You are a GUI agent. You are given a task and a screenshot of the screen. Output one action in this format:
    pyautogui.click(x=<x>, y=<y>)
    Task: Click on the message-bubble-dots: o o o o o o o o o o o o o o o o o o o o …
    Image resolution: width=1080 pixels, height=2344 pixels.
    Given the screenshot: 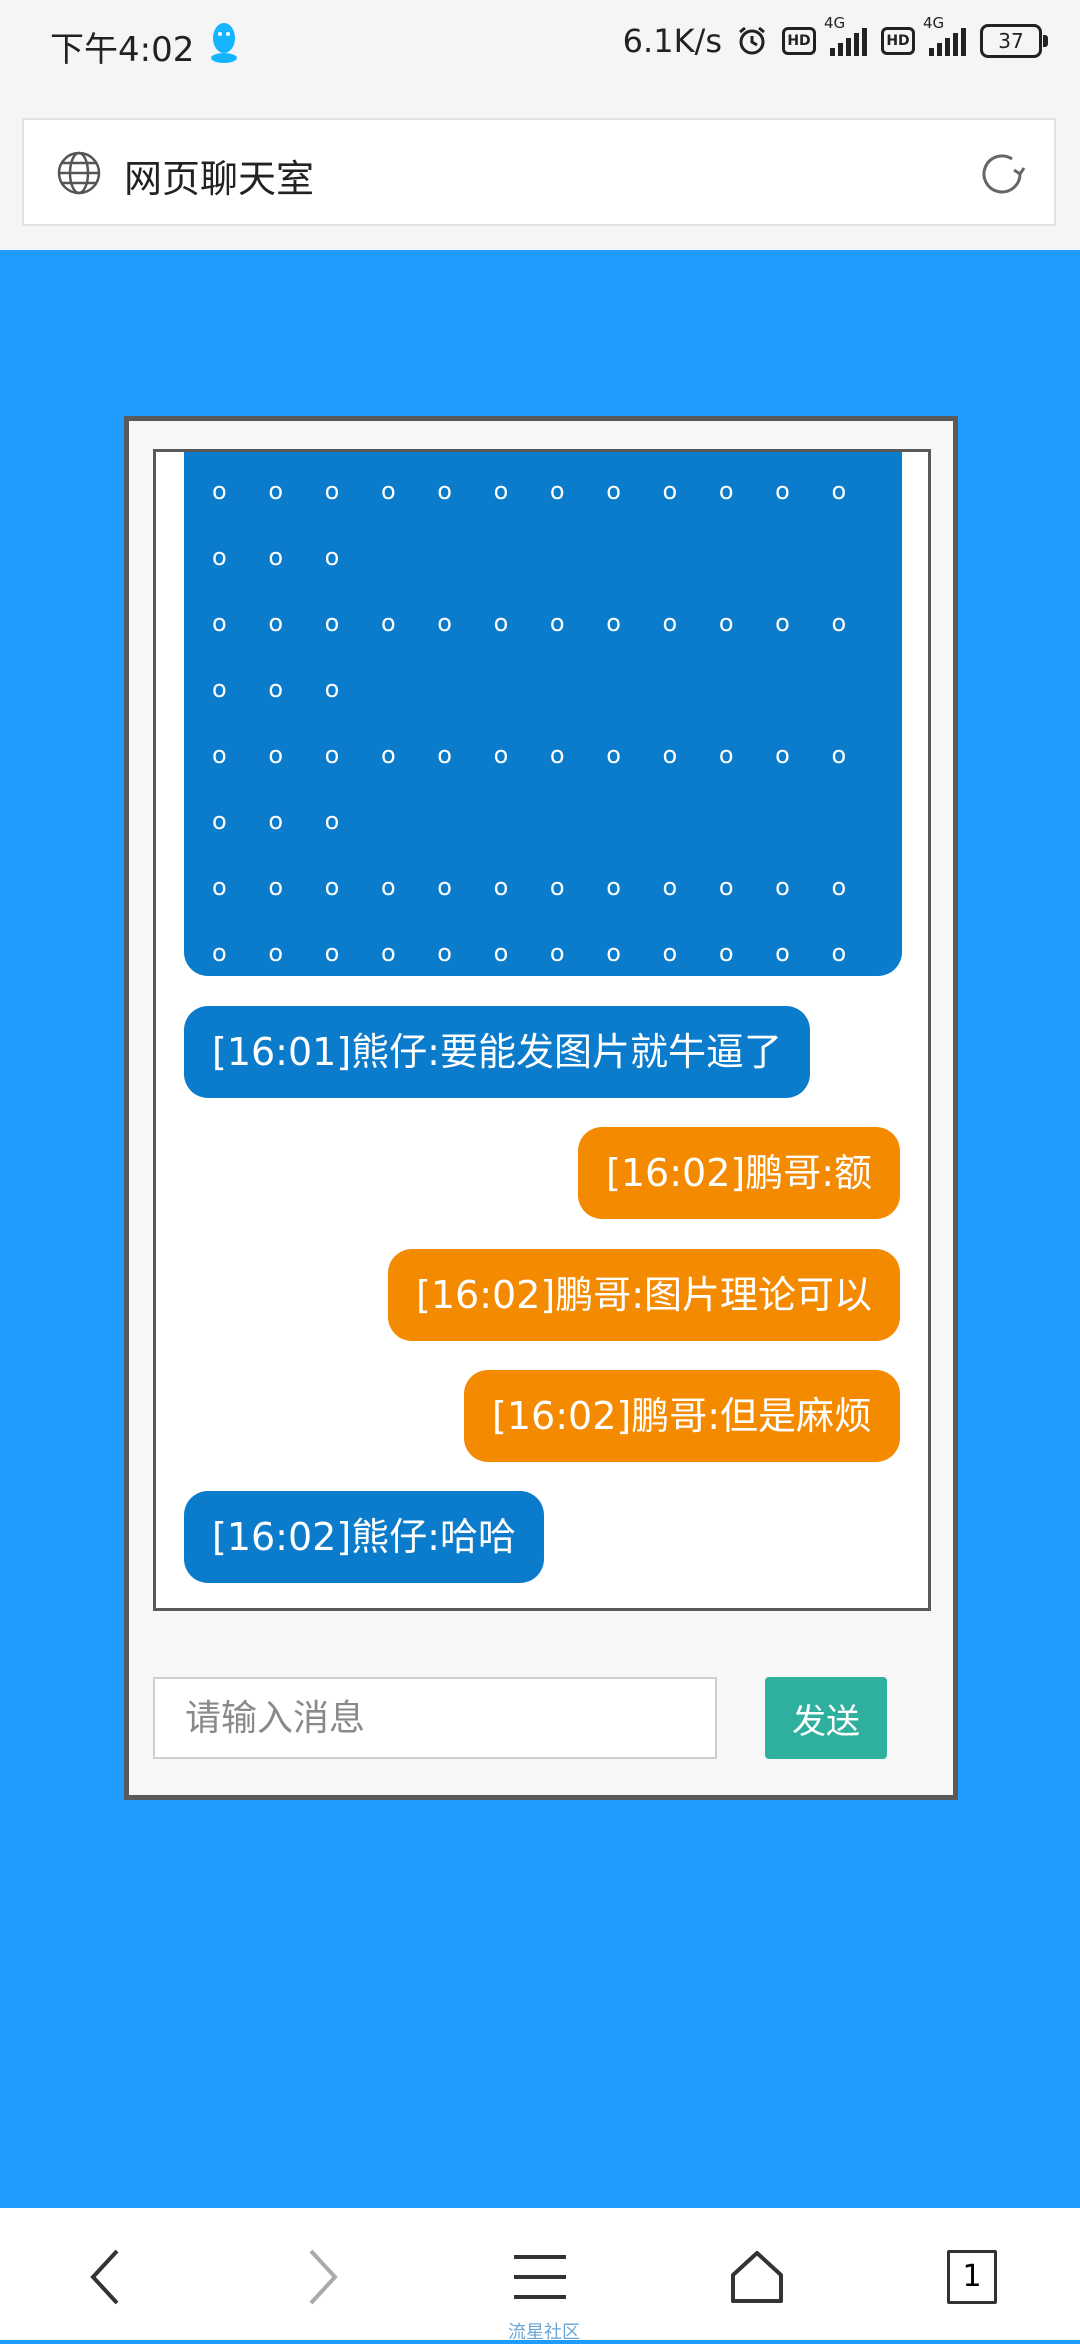 What is the action you would take?
    pyautogui.click(x=543, y=714)
    